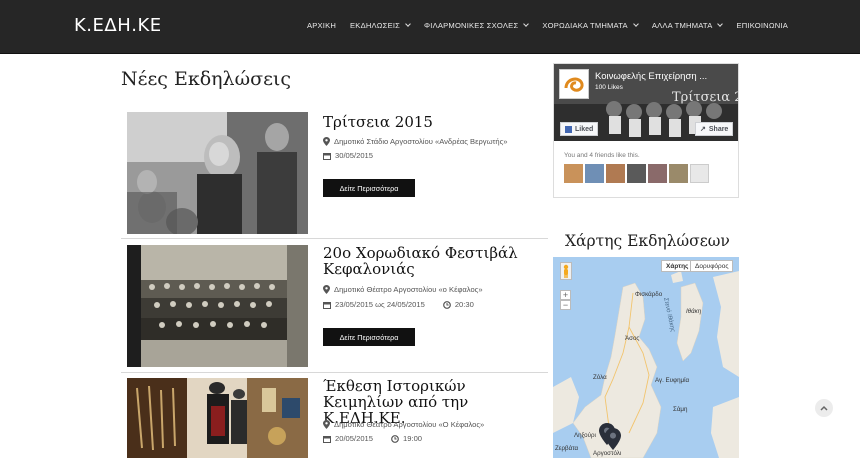 The height and width of the screenshot is (458, 860). Describe the element at coordinates (705, 97) in the screenshot. I see `facebook-cover-text: Τρίτσεια 20` at that location.